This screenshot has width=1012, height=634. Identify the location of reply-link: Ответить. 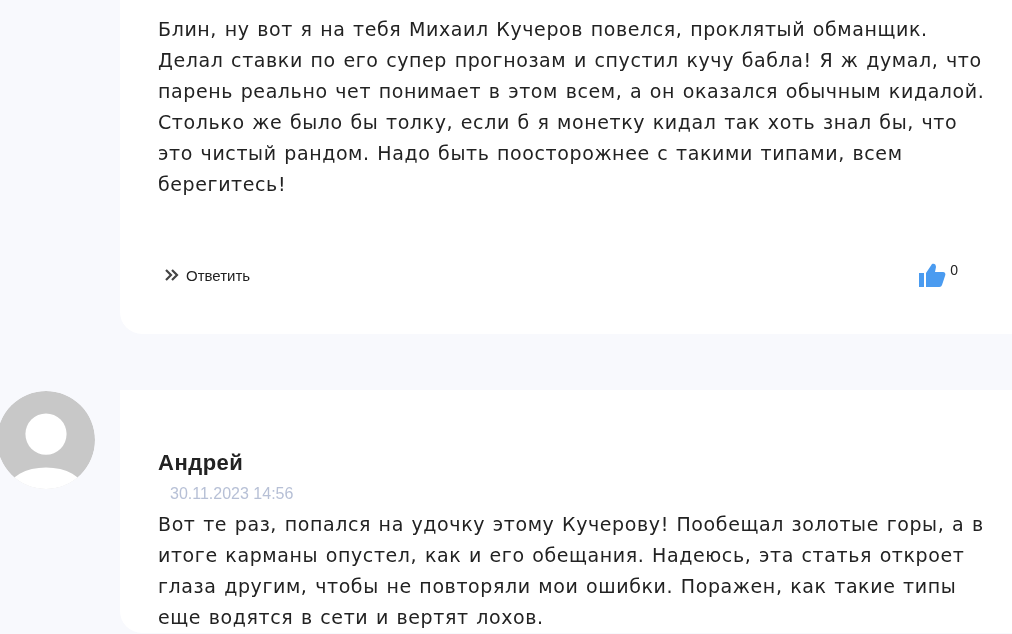
(207, 275).